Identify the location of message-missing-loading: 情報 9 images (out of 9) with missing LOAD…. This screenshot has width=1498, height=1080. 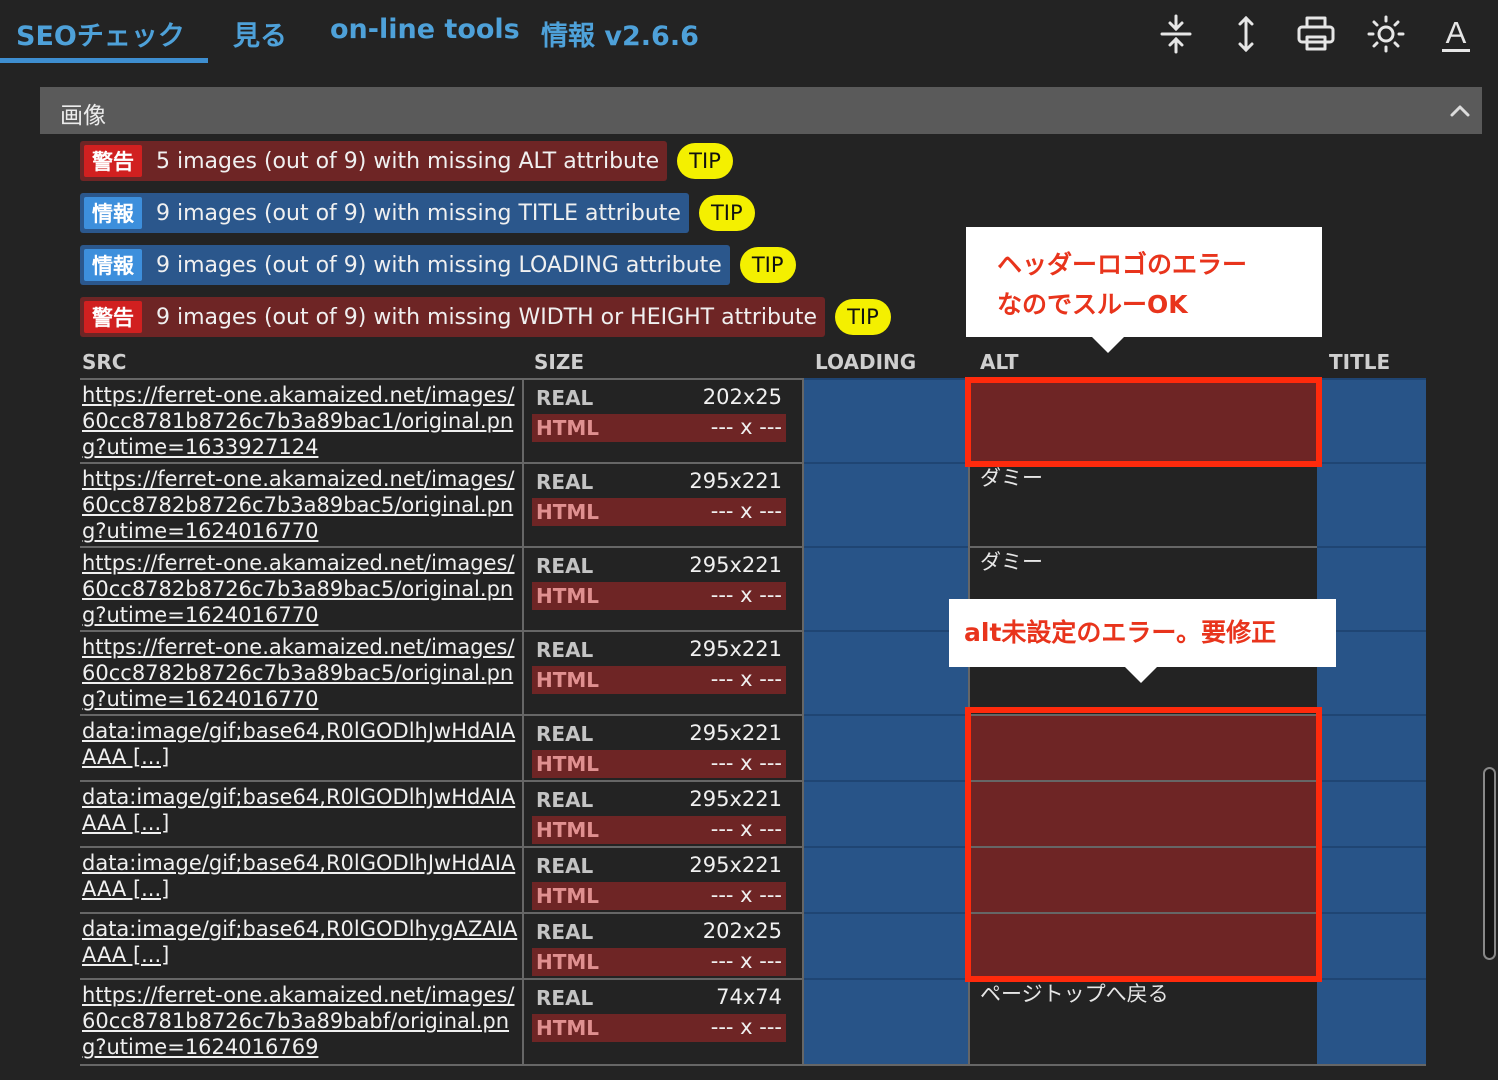
(438, 265).